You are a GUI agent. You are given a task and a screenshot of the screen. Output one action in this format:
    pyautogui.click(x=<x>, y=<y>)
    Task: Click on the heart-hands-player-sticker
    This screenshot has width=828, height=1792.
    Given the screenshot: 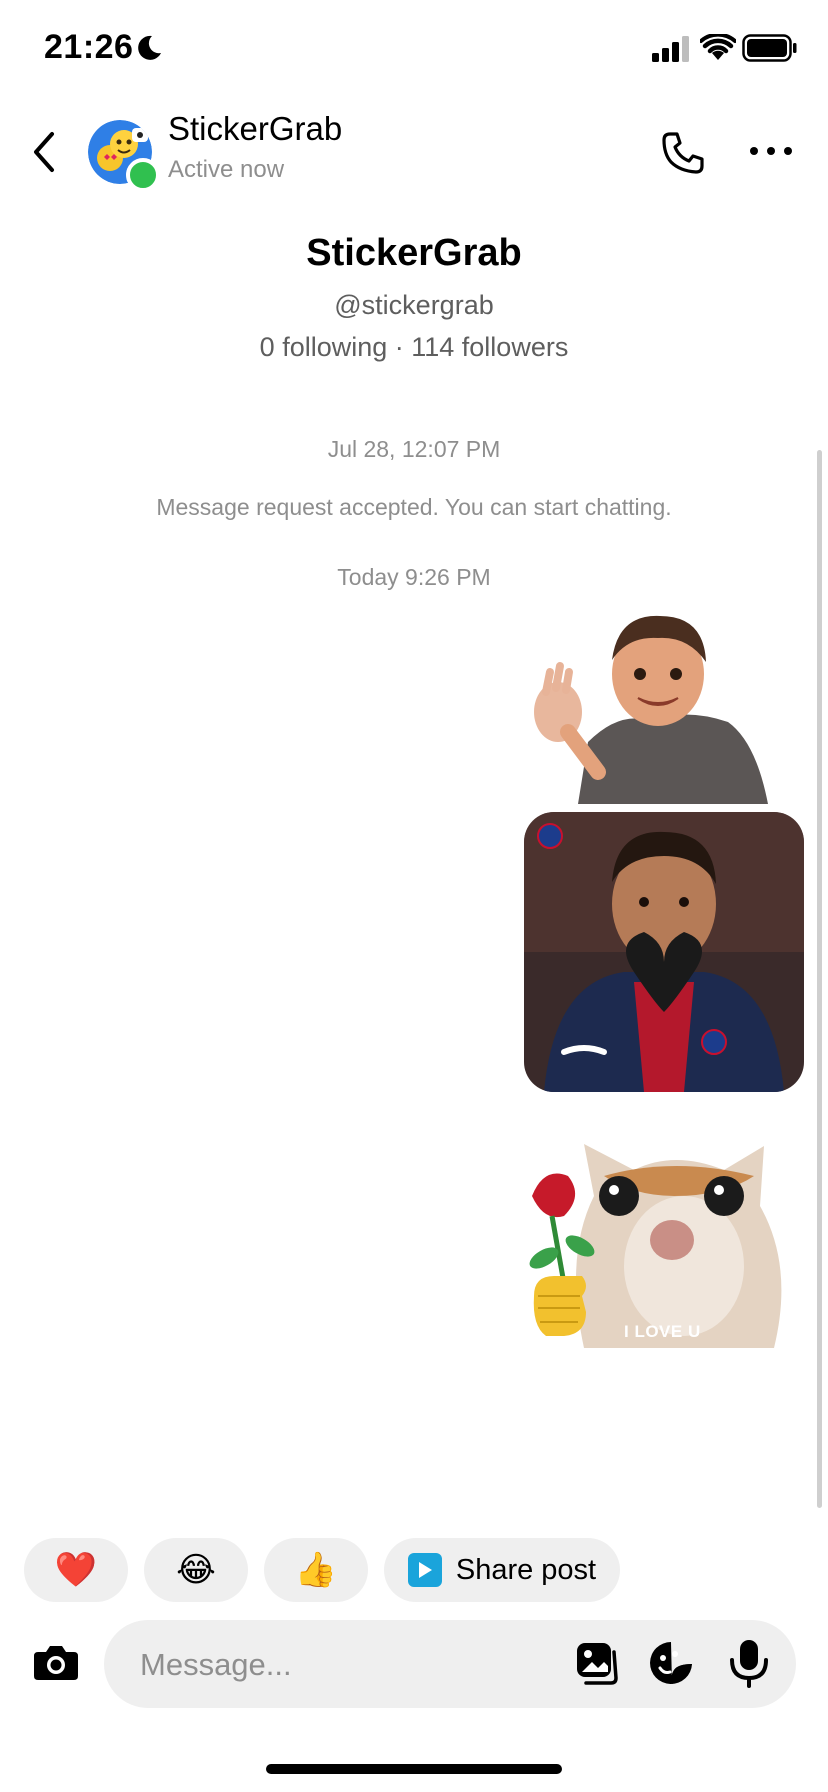 What is the action you would take?
    pyautogui.click(x=664, y=952)
    